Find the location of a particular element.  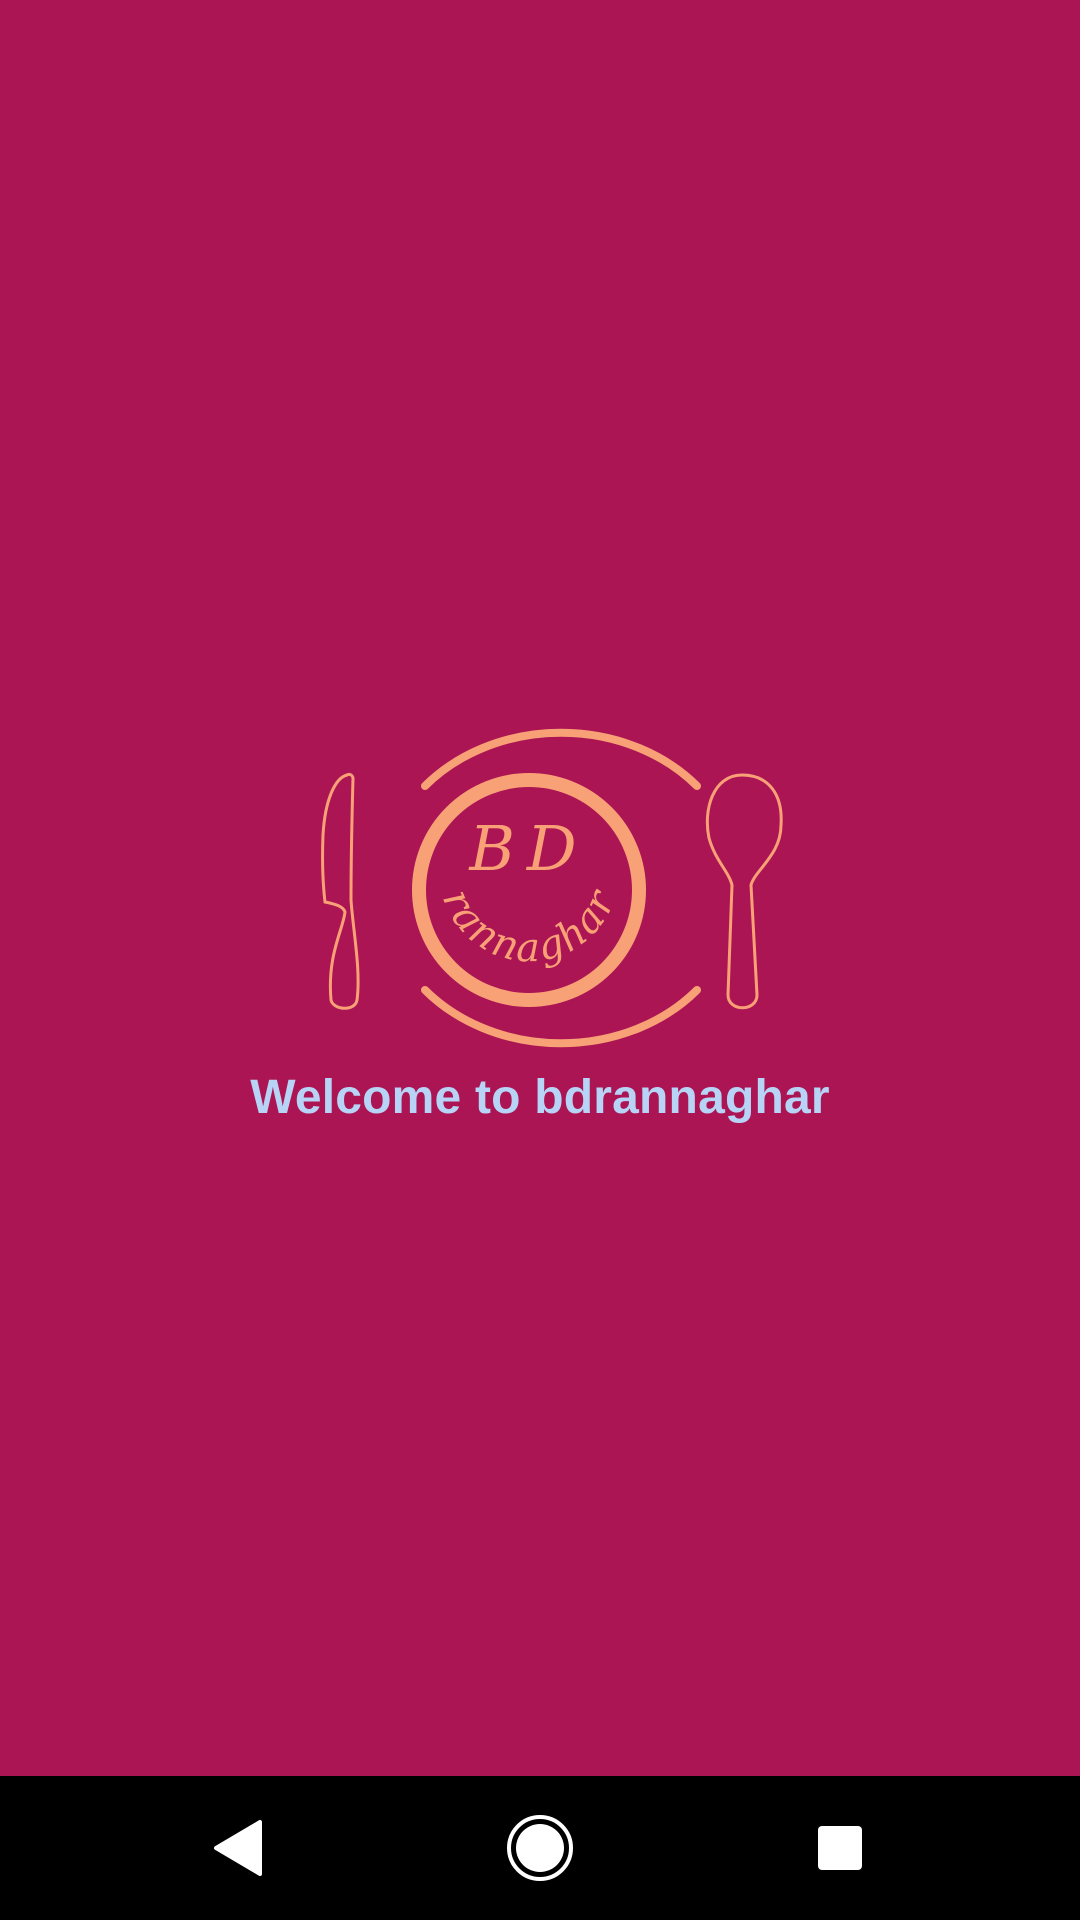

bdrannaghar-logo: BD rannaghar is located at coordinates (552, 888).